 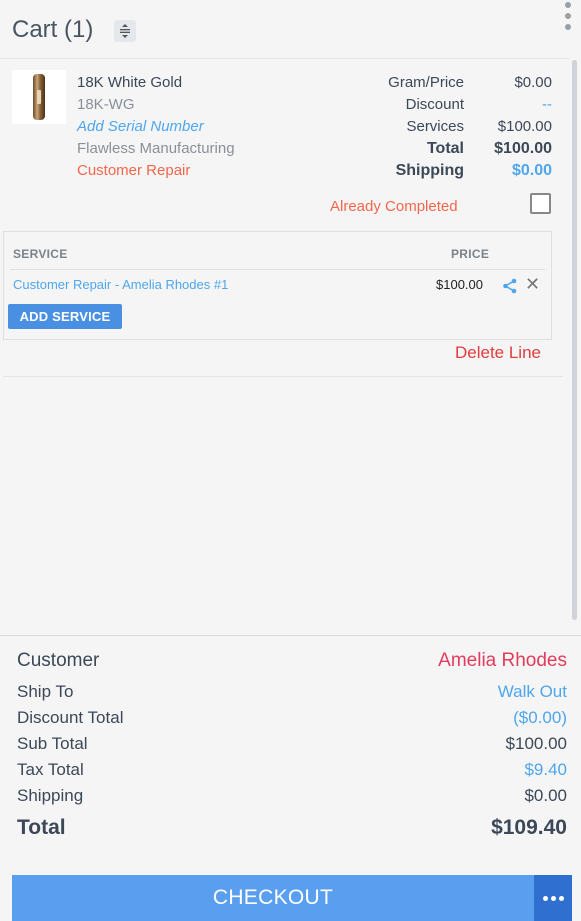 I want to click on product-sku: 18K-WG, so click(x=106, y=104).